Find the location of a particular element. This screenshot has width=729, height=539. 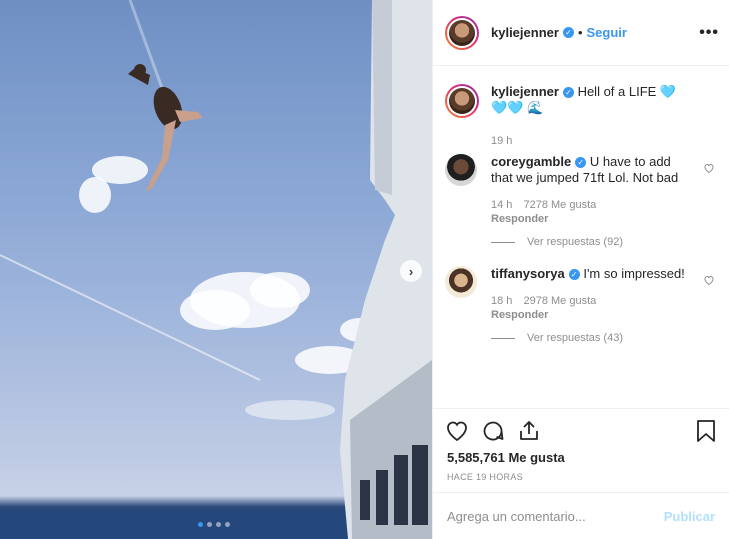

like-heart-icon is located at coordinates (457, 431).